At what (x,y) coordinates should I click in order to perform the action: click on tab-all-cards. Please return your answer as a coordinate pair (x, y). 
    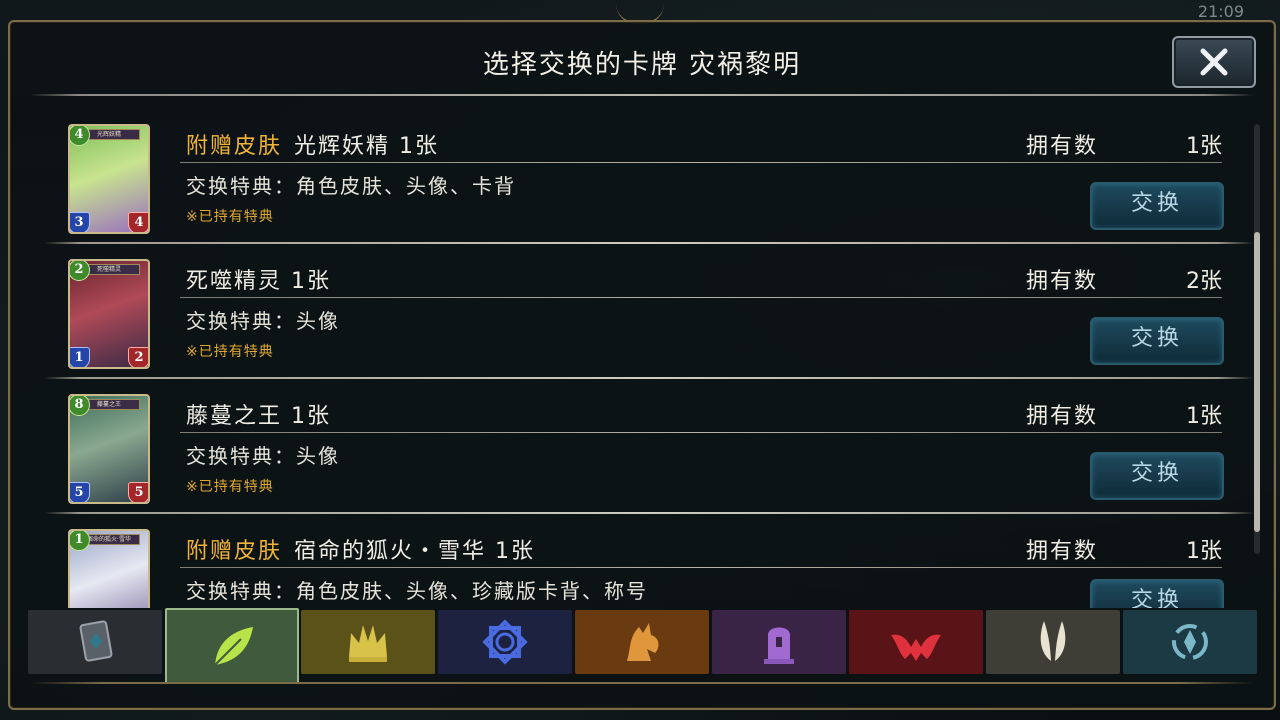
    Looking at the image, I should click on (95, 642).